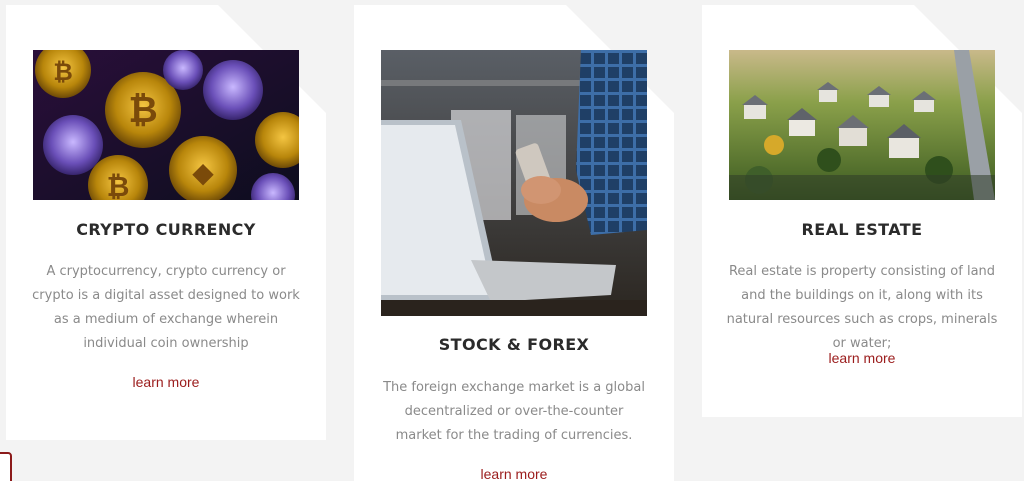  I want to click on card-title: CRYPTO CURRENCY, so click(166, 229).